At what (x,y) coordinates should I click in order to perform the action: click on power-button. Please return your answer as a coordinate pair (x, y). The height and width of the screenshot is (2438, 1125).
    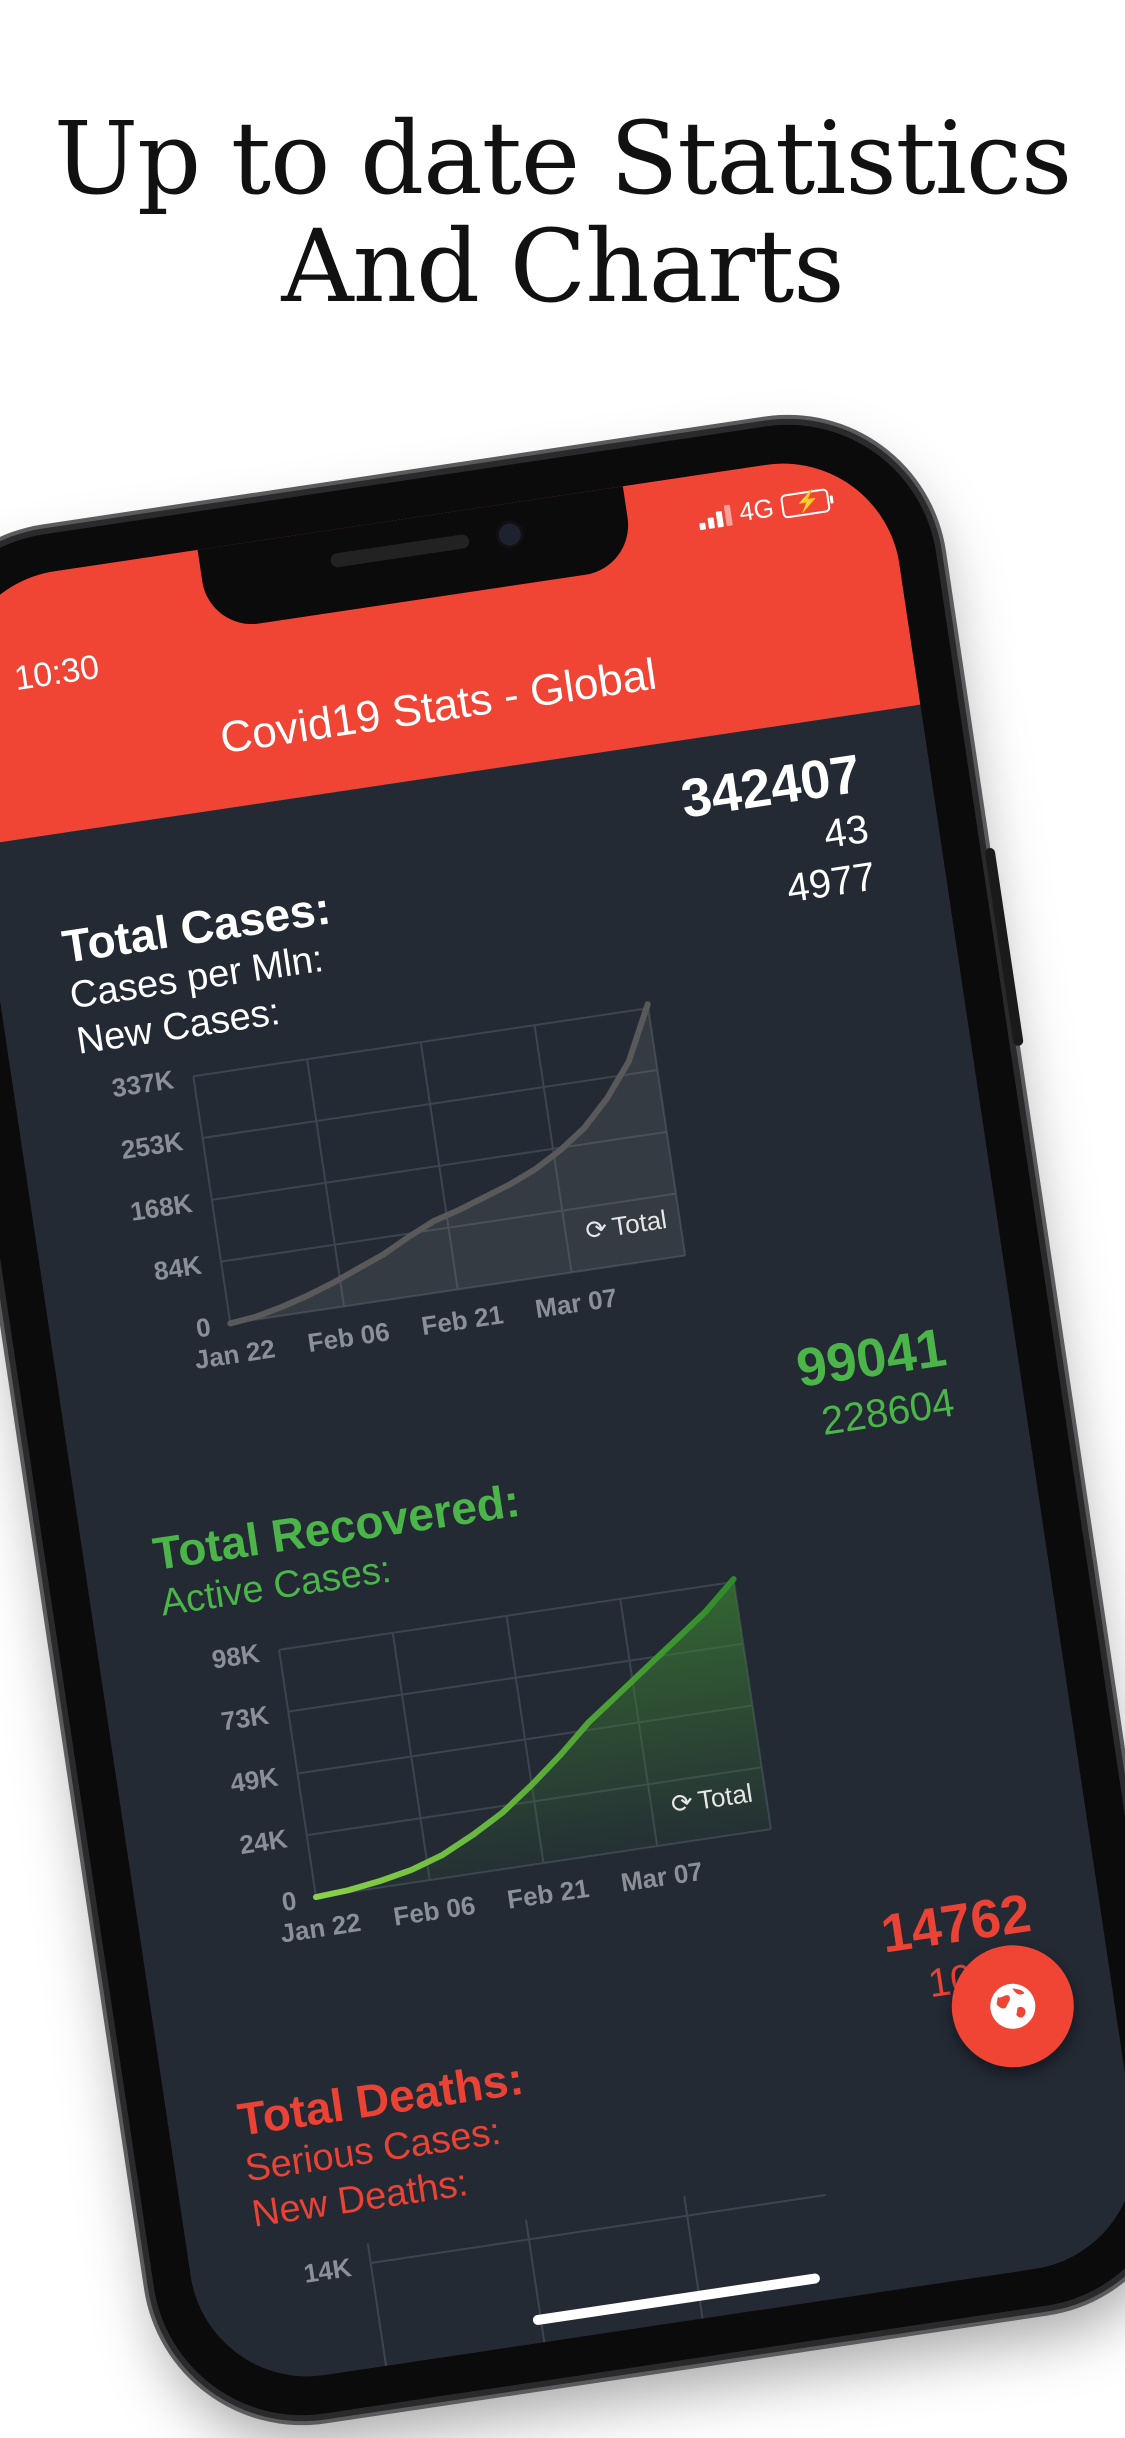
    Looking at the image, I should click on (1004, 947).